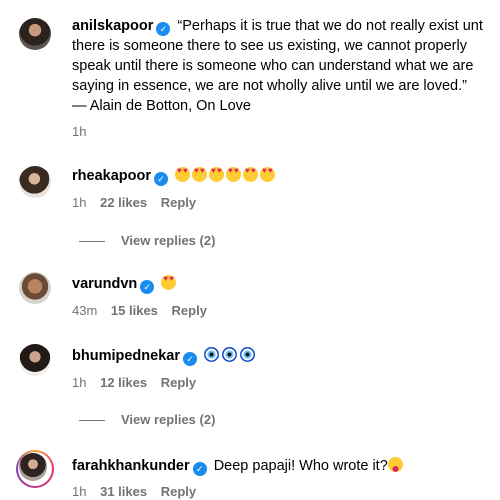 The height and width of the screenshot is (500, 500). What do you see at coordinates (395, 464) in the screenshot?
I see `winking-tongue-emoji-icon` at bounding box center [395, 464].